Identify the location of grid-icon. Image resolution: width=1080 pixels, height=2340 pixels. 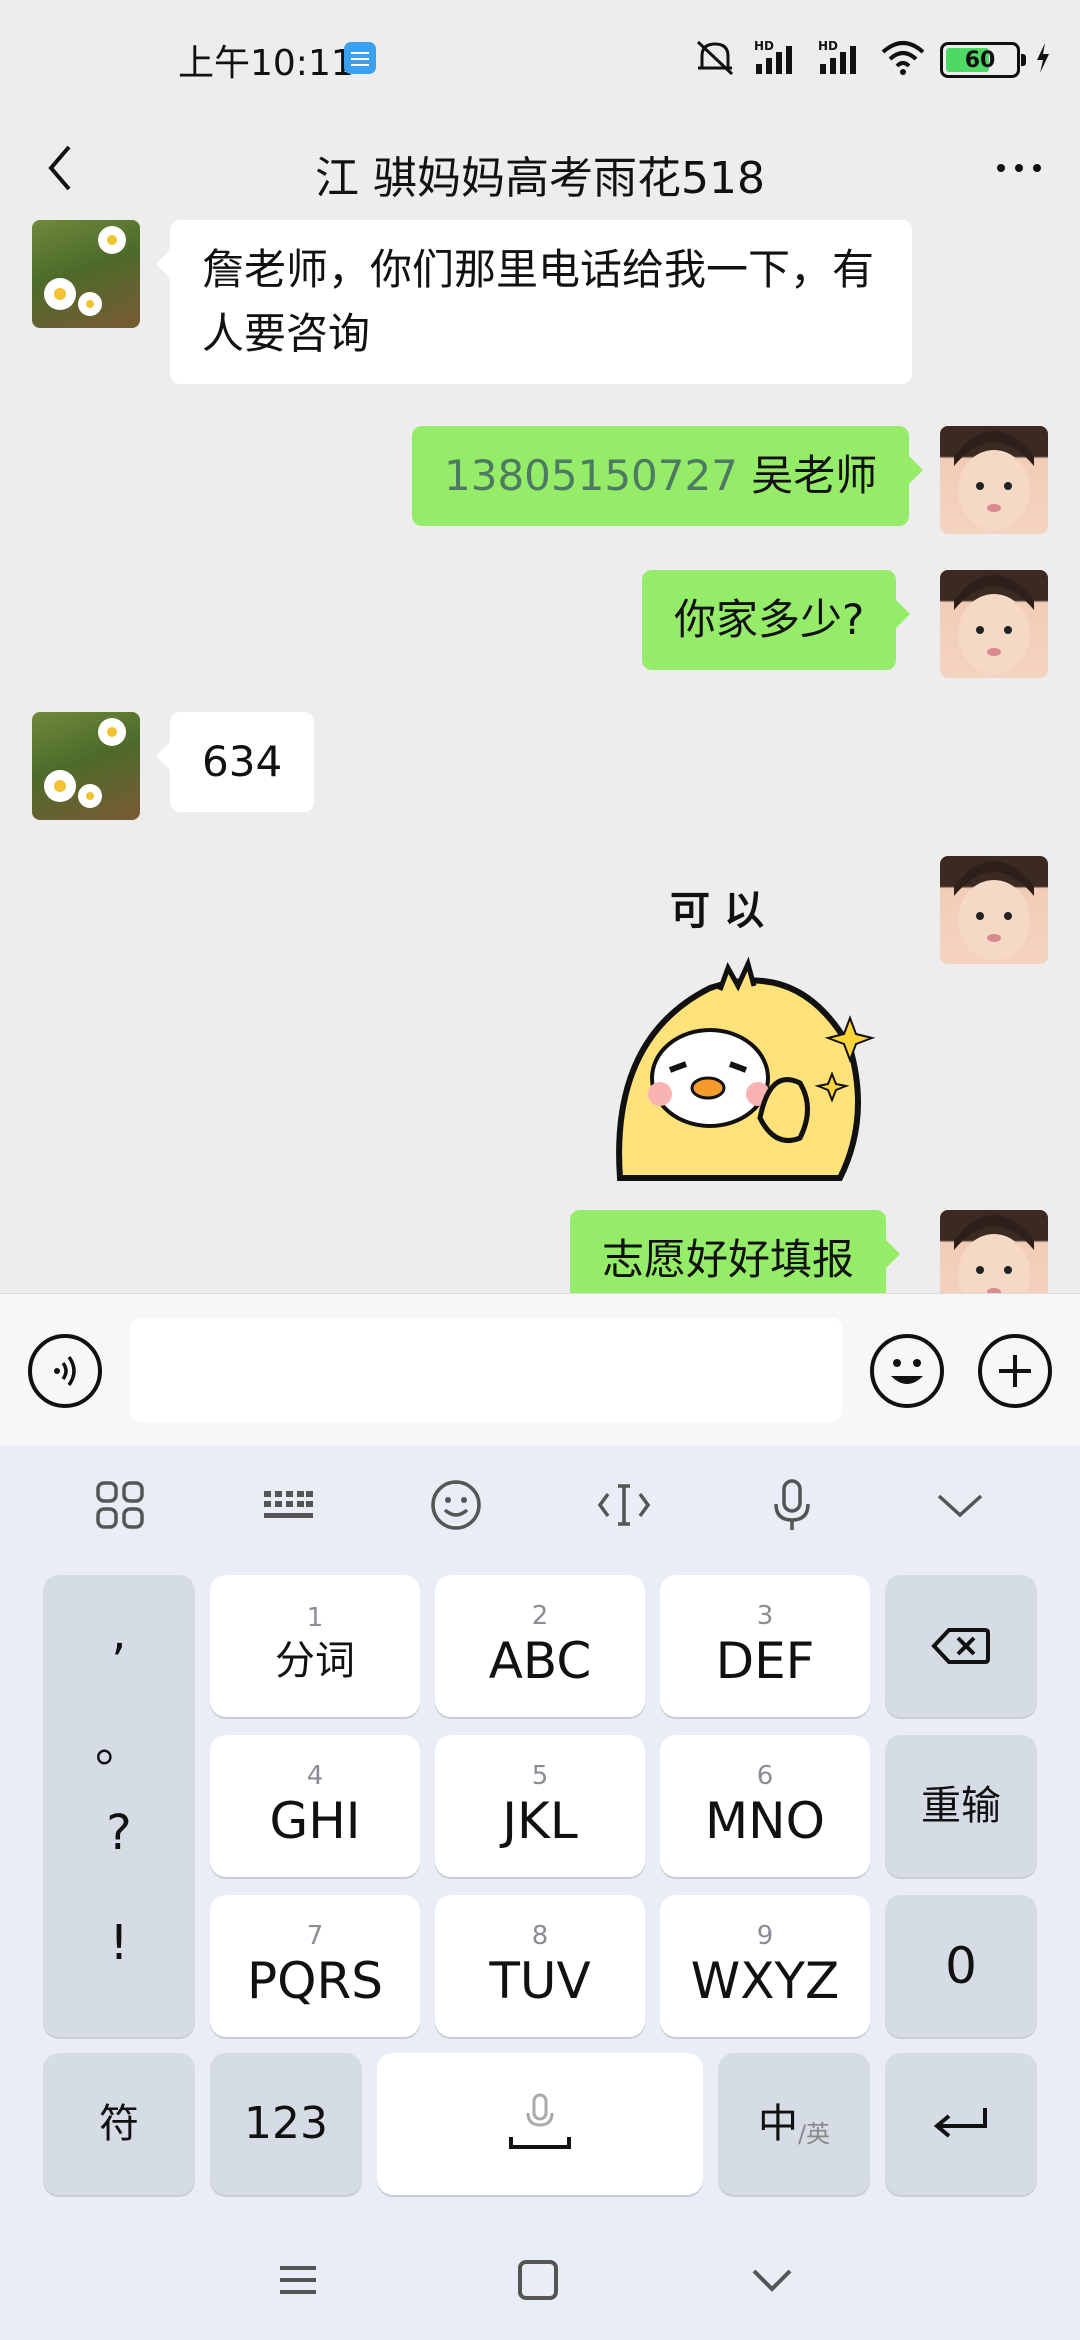
(120, 1505).